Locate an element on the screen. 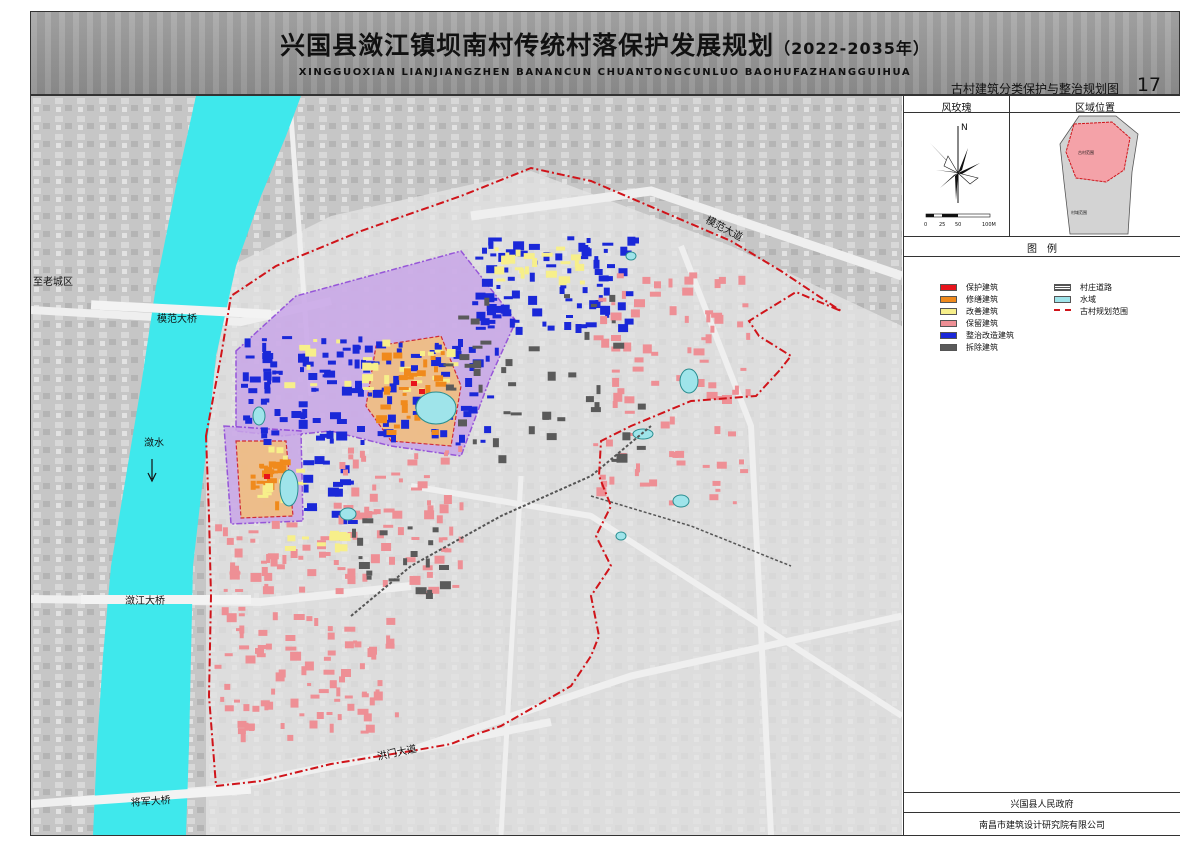  legend-label: 村庄道路 is located at coordinates (1096, 287).